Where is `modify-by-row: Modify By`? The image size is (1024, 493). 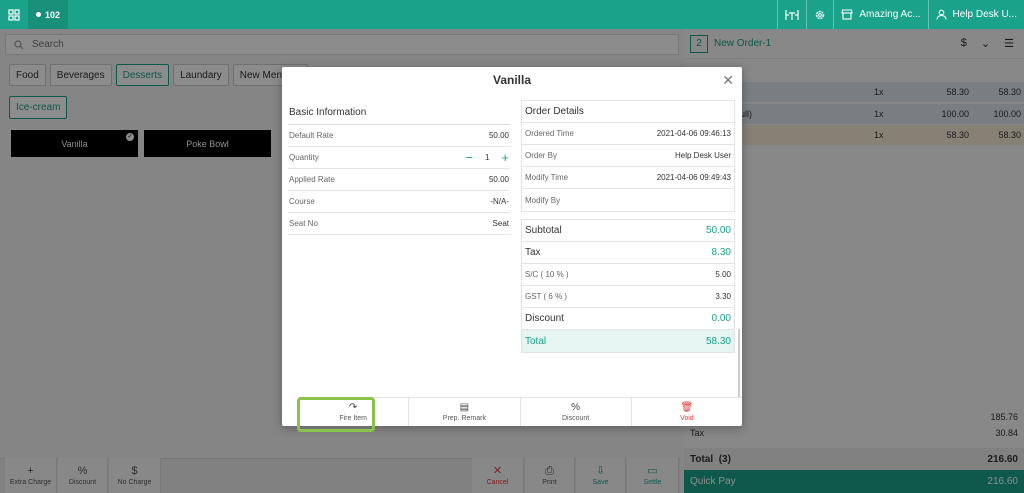
modify-by-row: Modify By is located at coordinates (543, 200).